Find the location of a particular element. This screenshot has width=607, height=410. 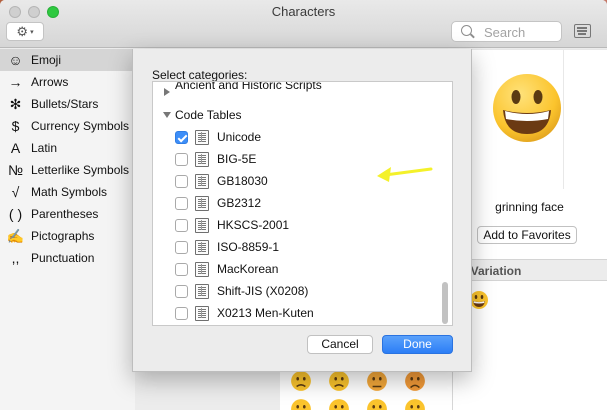

list-scrollbar is located at coordinates (445, 303).